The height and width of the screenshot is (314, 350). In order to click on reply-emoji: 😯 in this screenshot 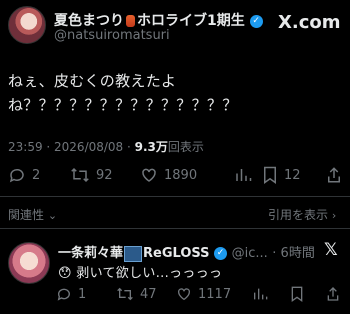, I will do `click(65, 273)`.